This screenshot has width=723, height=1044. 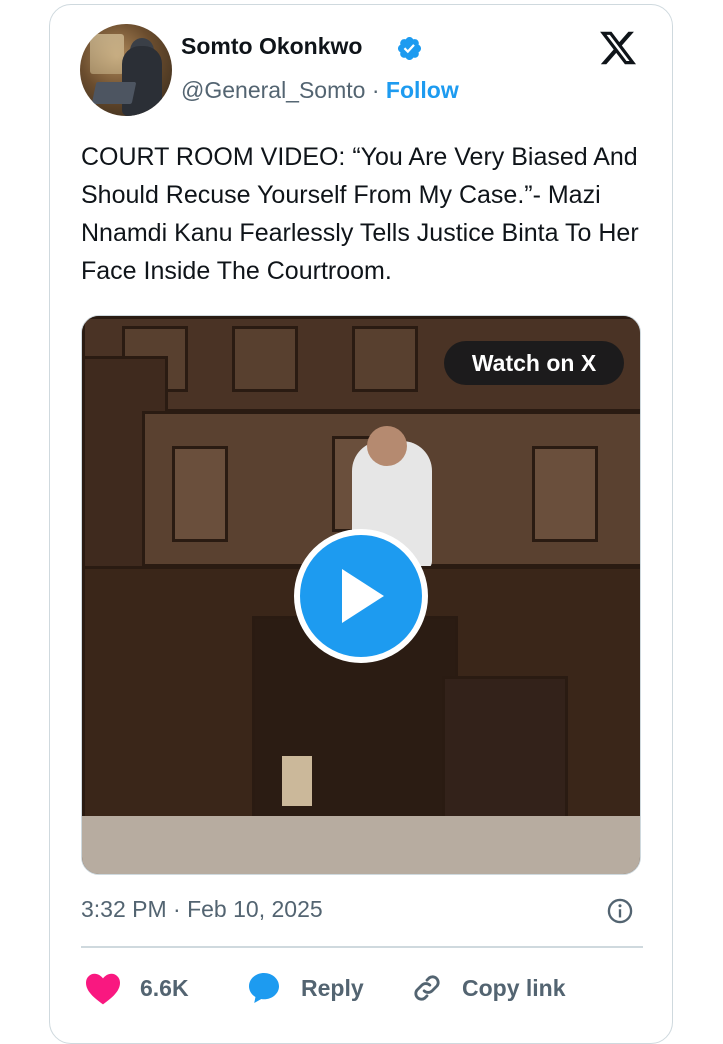 I want to click on heart-icon, so click(x=103, y=989).